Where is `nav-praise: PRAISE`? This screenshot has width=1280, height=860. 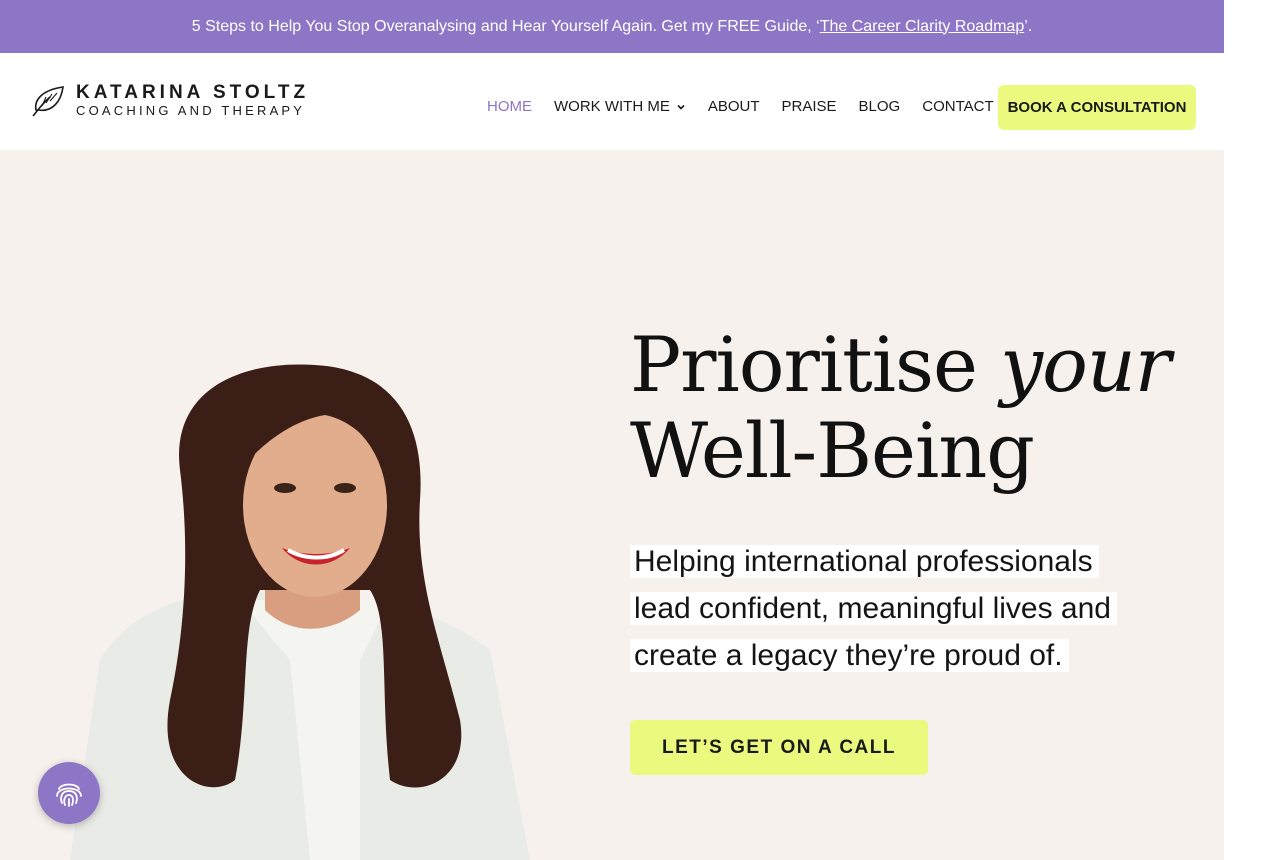 nav-praise: PRAISE is located at coordinates (809, 106).